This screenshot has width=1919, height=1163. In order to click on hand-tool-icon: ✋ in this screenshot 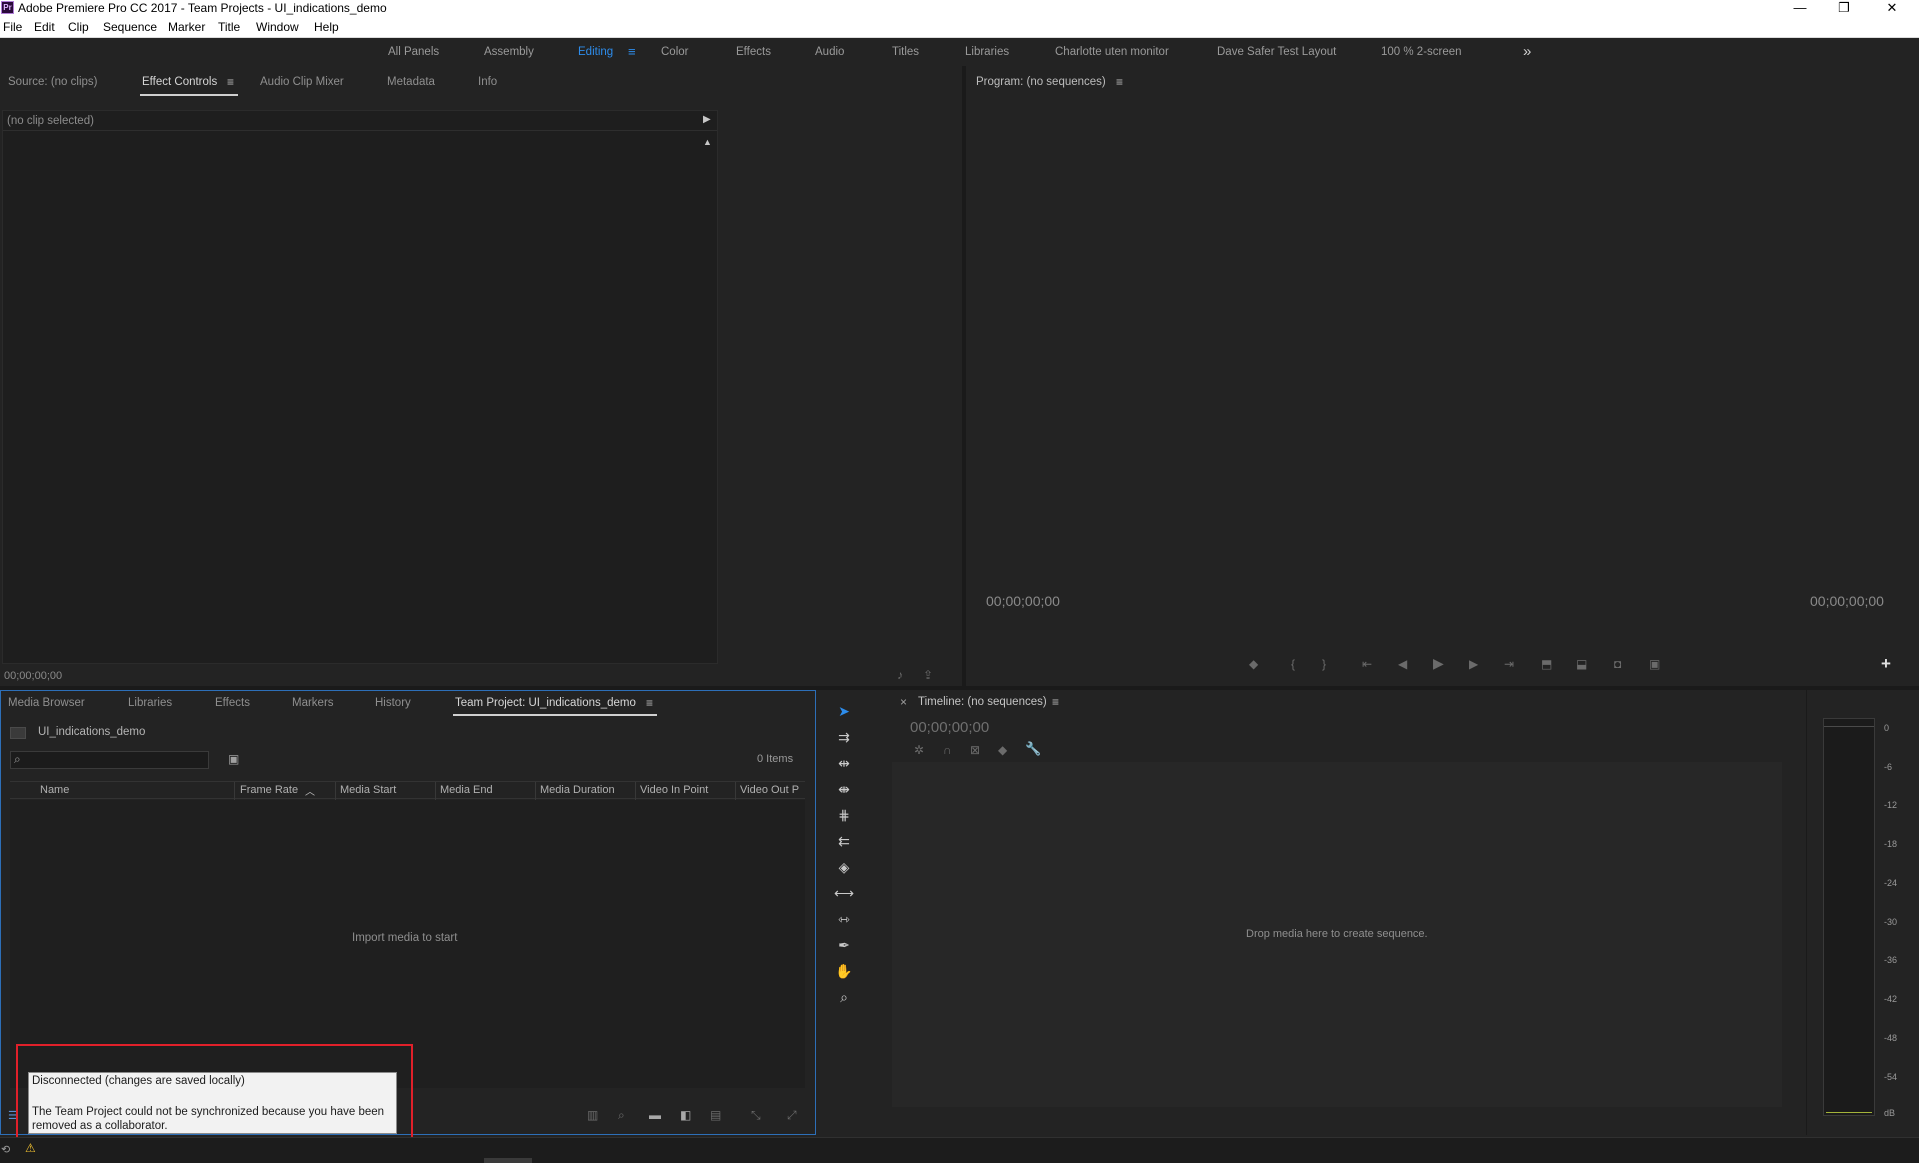, I will do `click(844, 971)`.